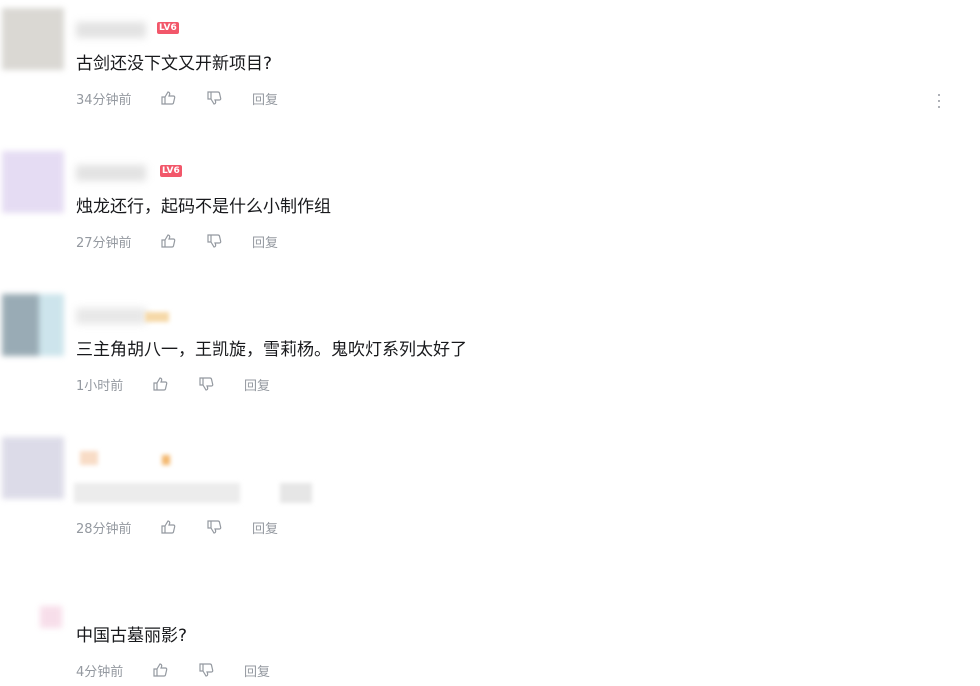 The height and width of the screenshot is (686, 980). I want to click on comment-text: 中国古墓丽影?, so click(132, 636).